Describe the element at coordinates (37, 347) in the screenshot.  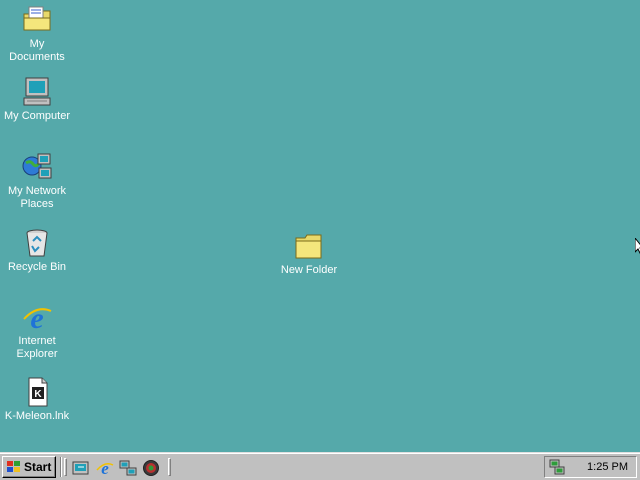
I see `desktop-icon-label: Internet Explorer` at that location.